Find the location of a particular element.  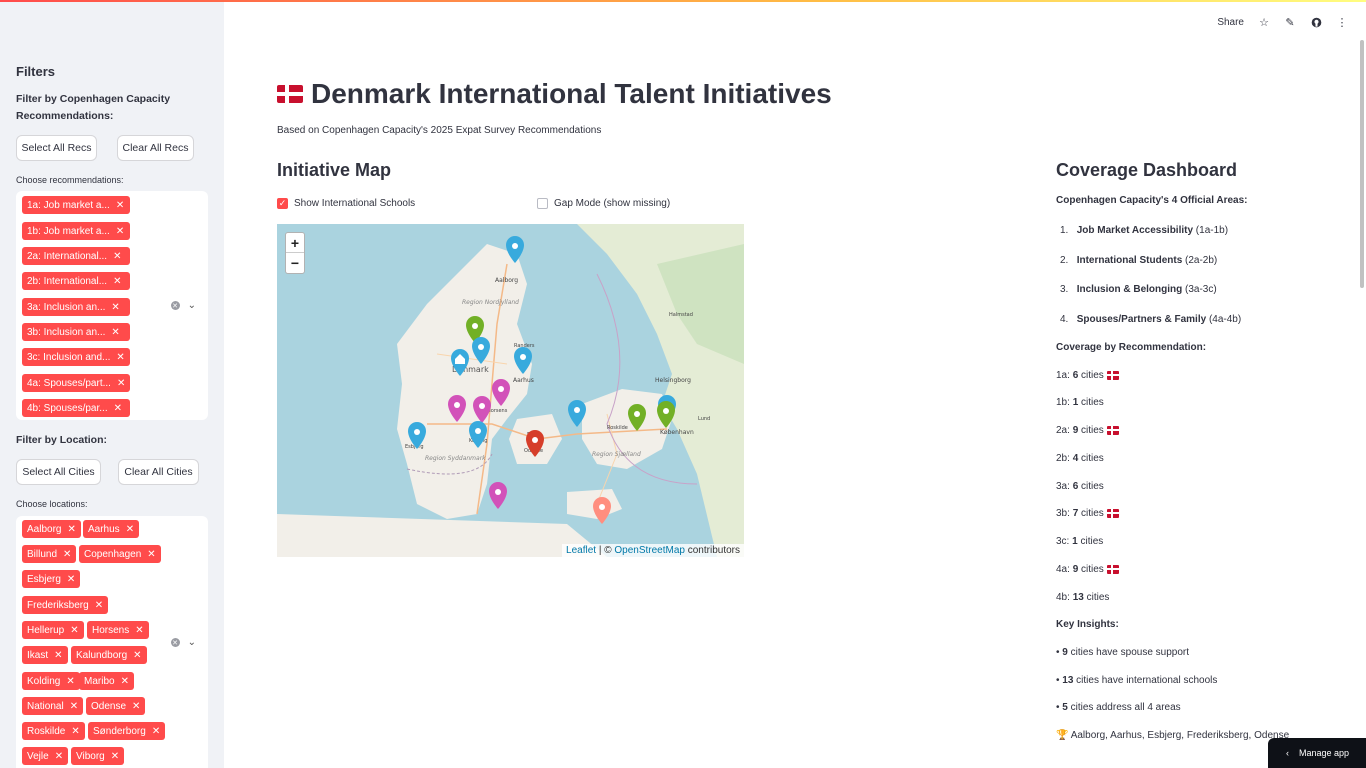

zoom-in-button: + is located at coordinates (295, 243).